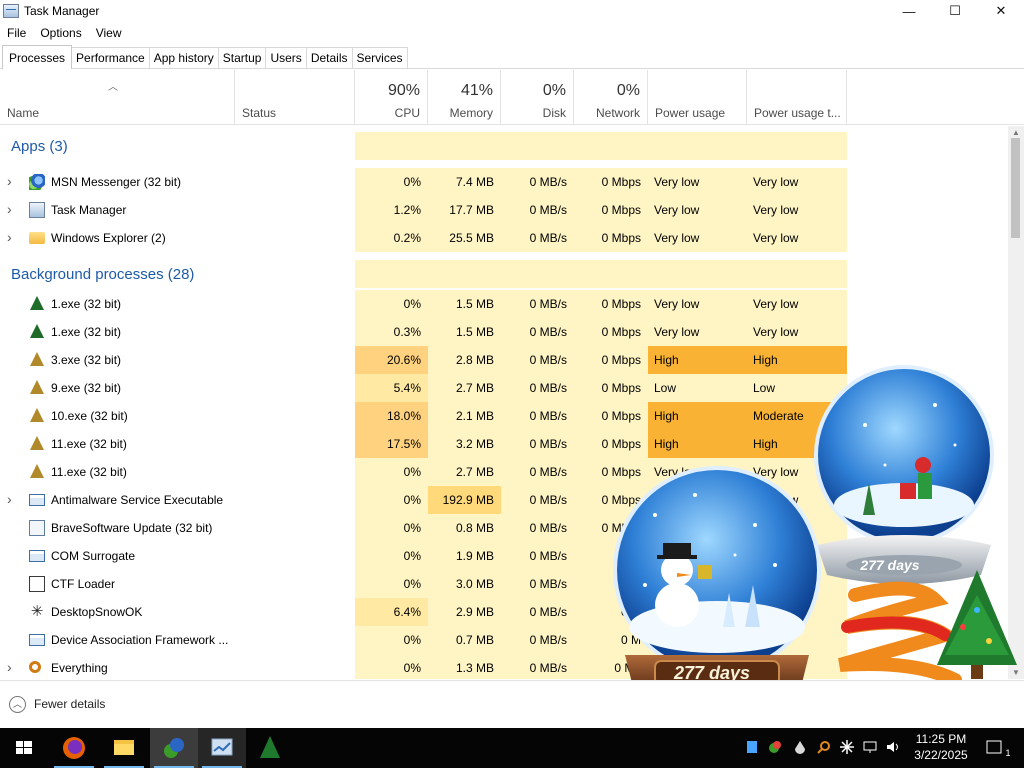 Image resolution: width=1024 pixels, height=768 pixels. I want to click on menu-file: File, so click(16, 33).